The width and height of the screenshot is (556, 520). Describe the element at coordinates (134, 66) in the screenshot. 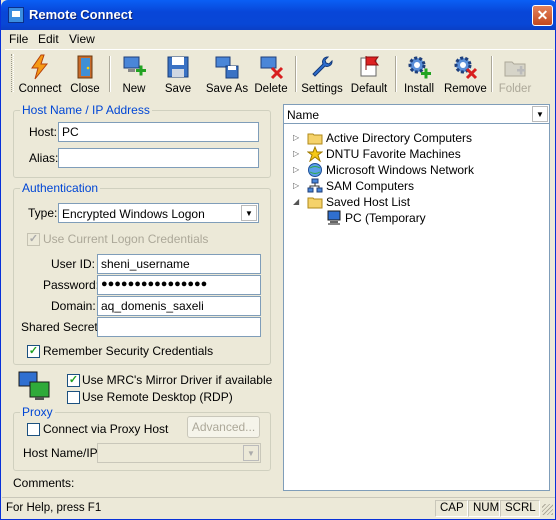

I see `new-host-icon` at that location.